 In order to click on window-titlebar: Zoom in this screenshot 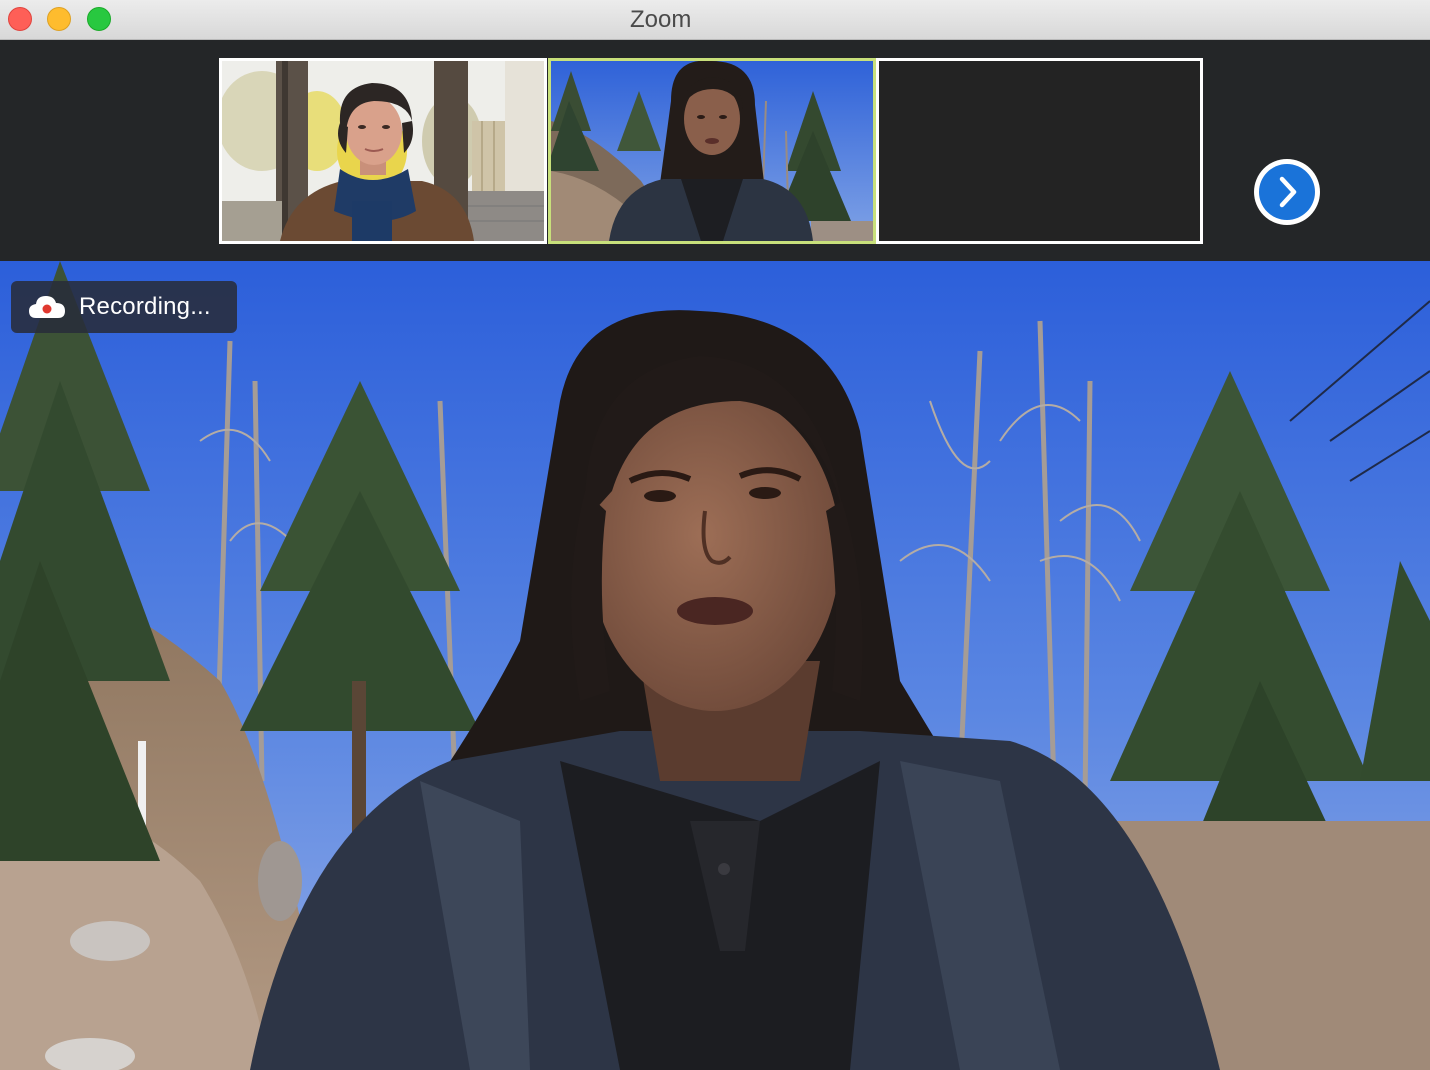, I will do `click(715, 20)`.